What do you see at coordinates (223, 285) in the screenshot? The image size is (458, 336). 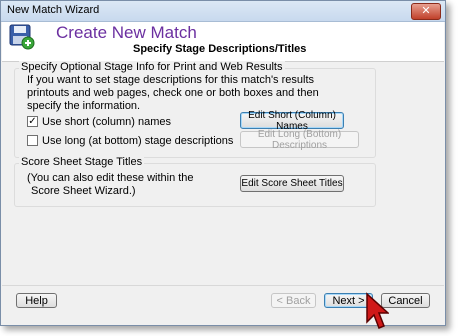 I see `footer-divider` at bounding box center [223, 285].